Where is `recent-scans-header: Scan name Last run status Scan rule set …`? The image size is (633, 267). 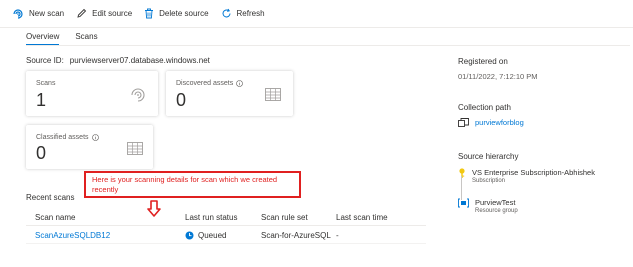 recent-scans-header: Scan name Last run status Scan rule set … is located at coordinates (226, 218).